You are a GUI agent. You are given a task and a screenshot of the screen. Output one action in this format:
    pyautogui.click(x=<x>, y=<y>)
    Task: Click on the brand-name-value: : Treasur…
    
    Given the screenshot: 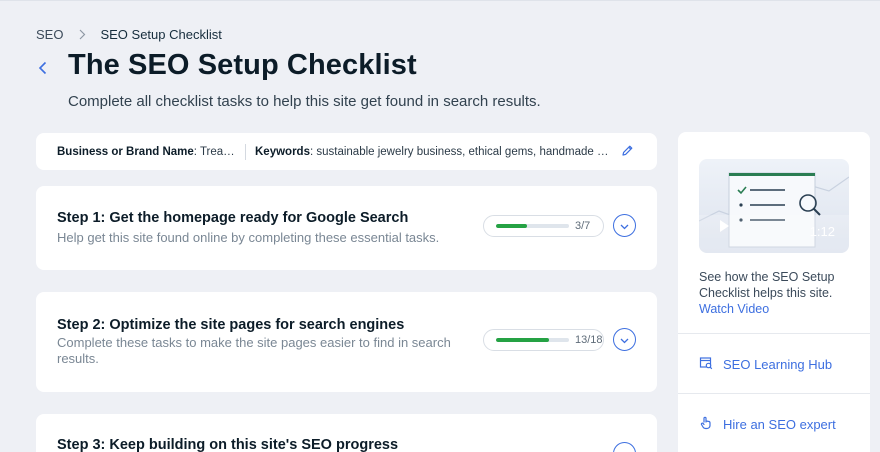 What is the action you would take?
    pyautogui.click(x=214, y=151)
    